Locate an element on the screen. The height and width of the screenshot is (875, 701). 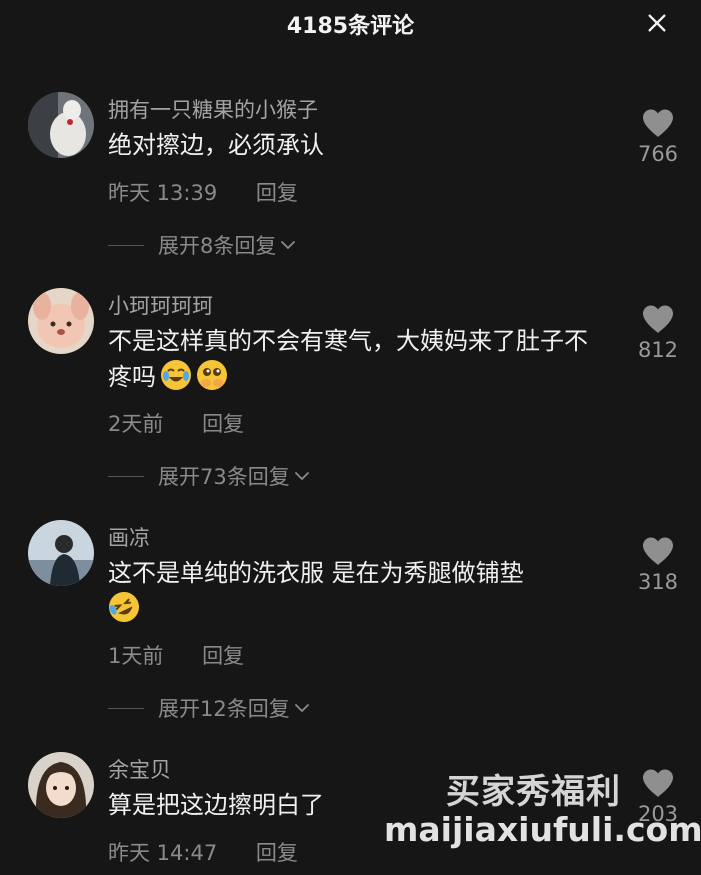
comment-count-title: 4185条评论 is located at coordinates (350, 26).